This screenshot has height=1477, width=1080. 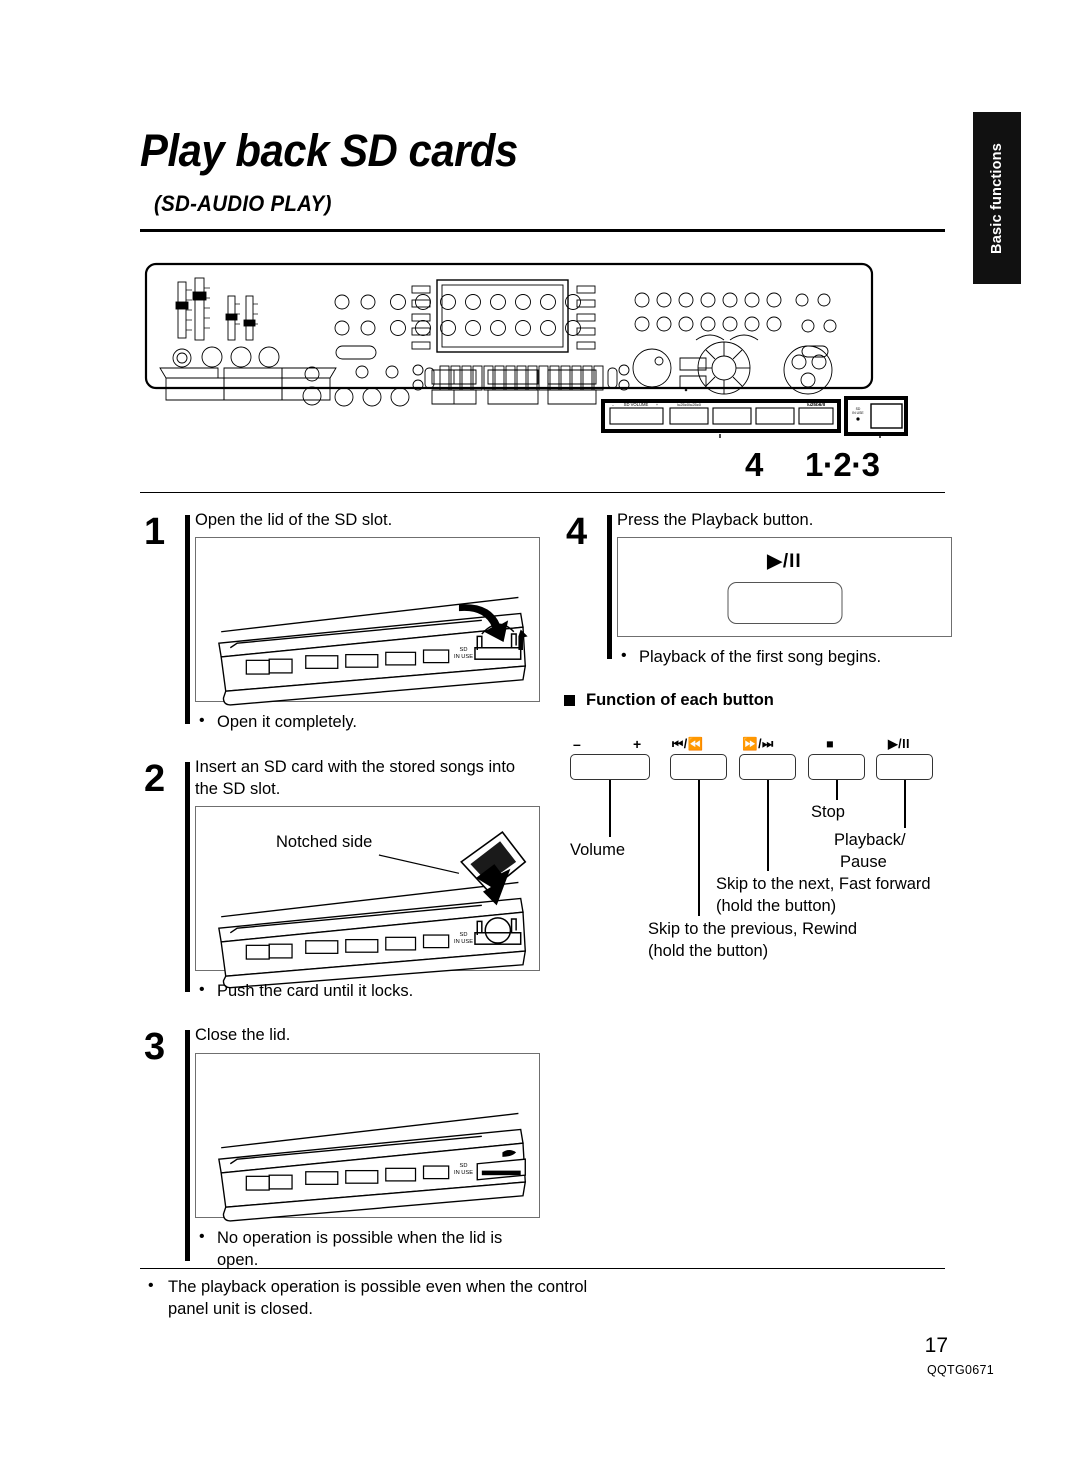 I want to click on previous-rewind-label-line1: Skip to the previous, Rewind, so click(x=753, y=928).